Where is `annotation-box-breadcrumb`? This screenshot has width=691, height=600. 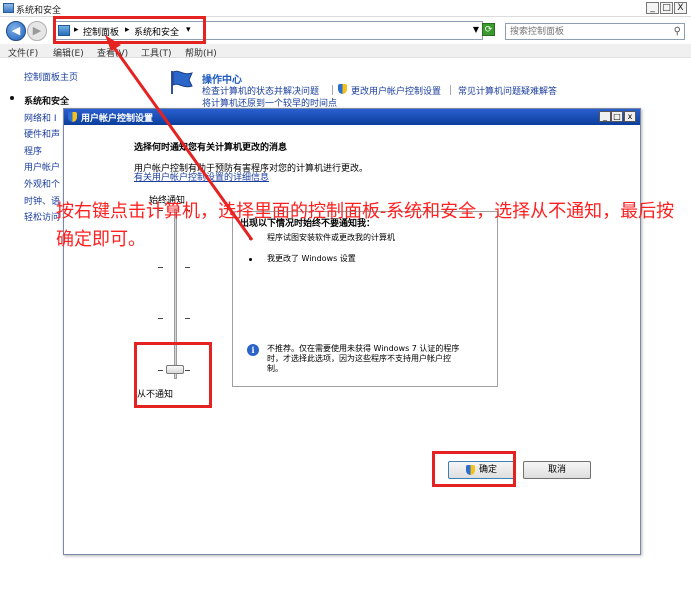 annotation-box-breadcrumb is located at coordinates (129, 30).